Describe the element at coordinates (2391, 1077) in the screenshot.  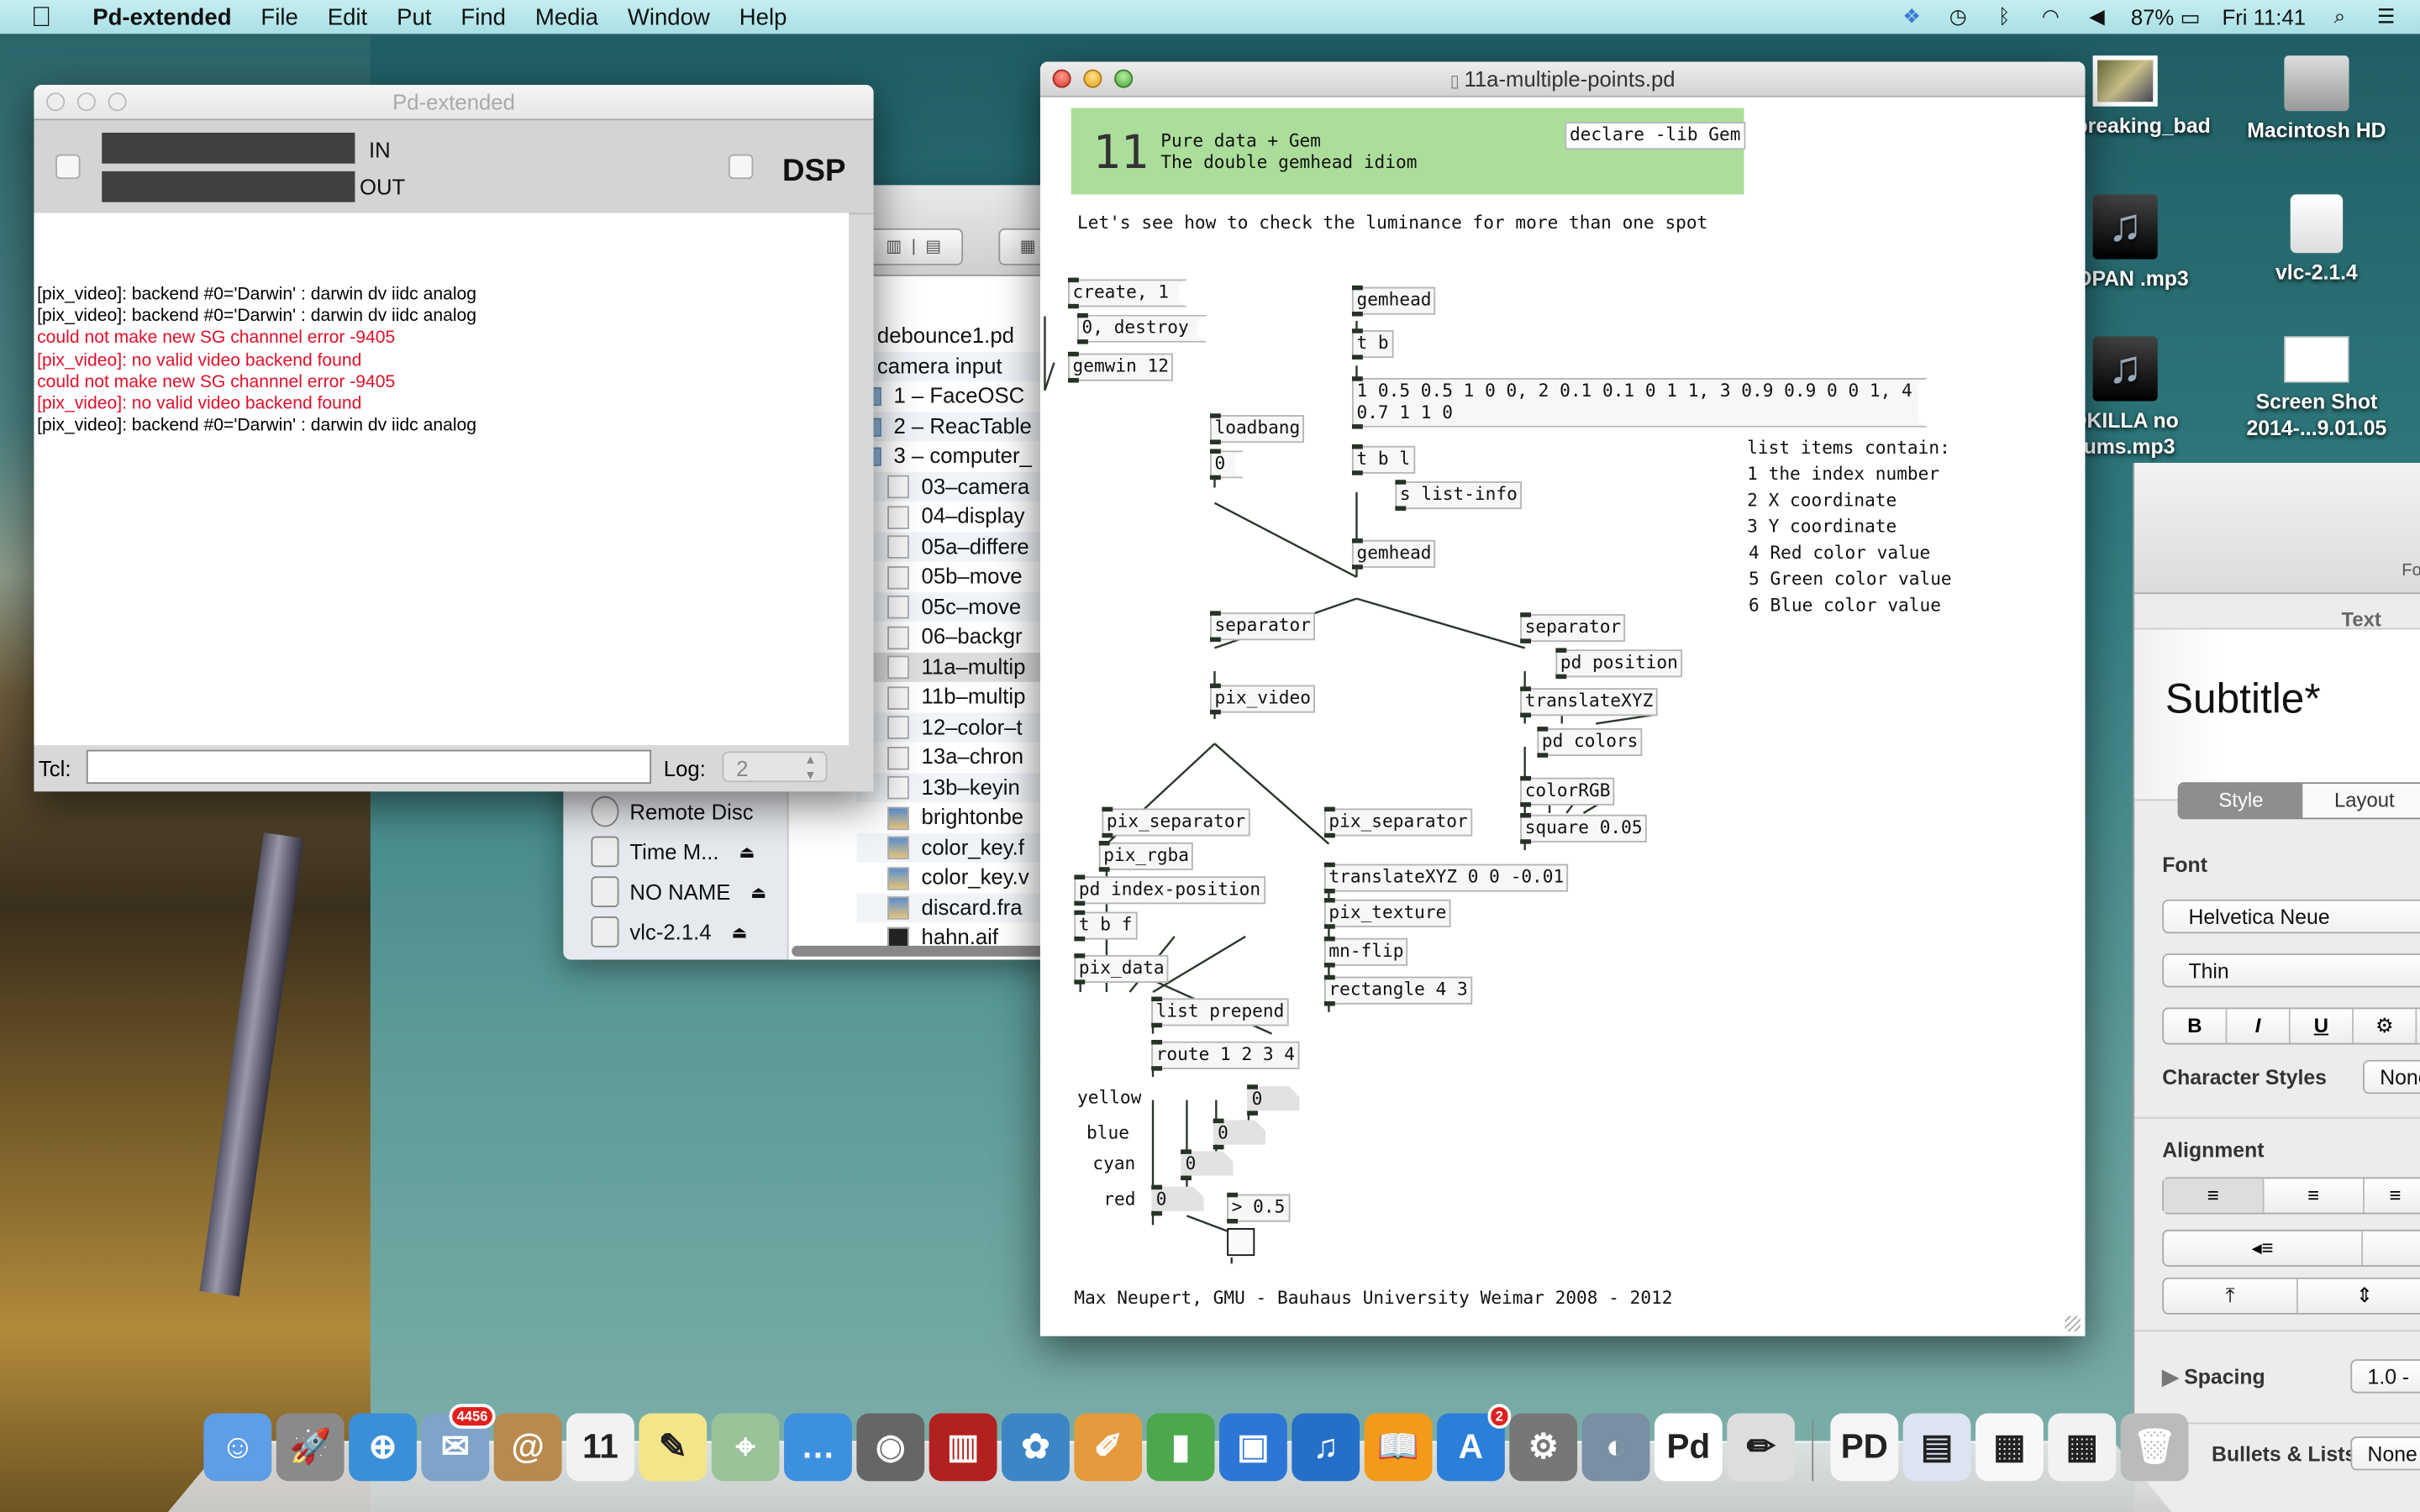
I see `character-styles-select: None` at that location.